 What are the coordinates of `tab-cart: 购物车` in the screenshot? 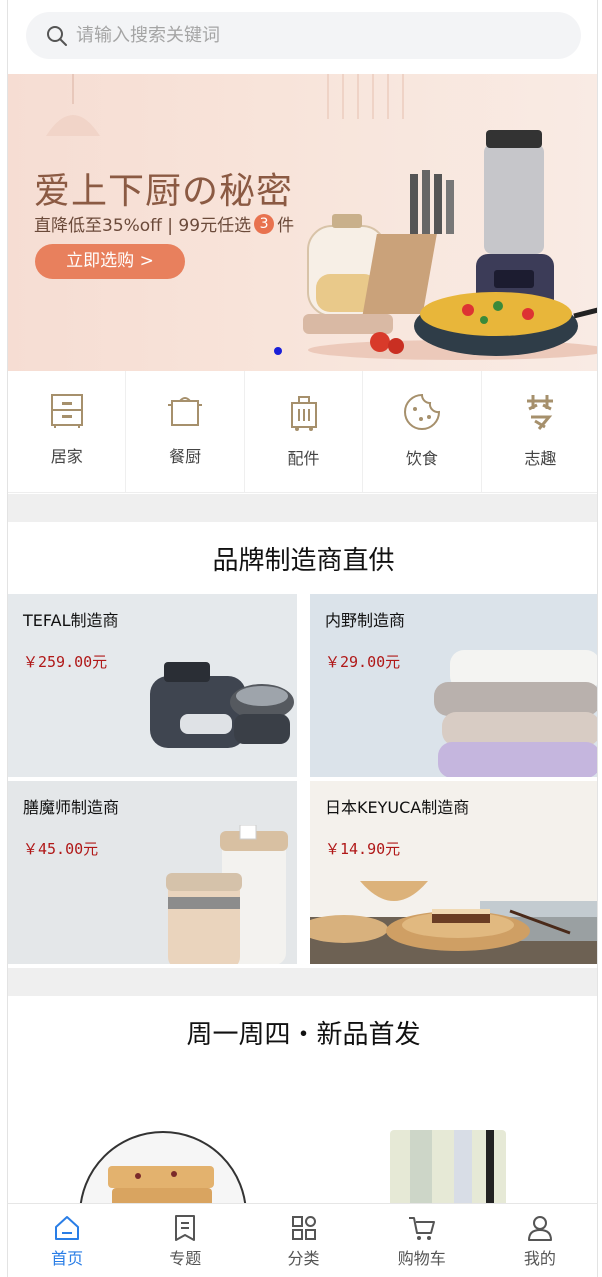 It's located at (422, 1240).